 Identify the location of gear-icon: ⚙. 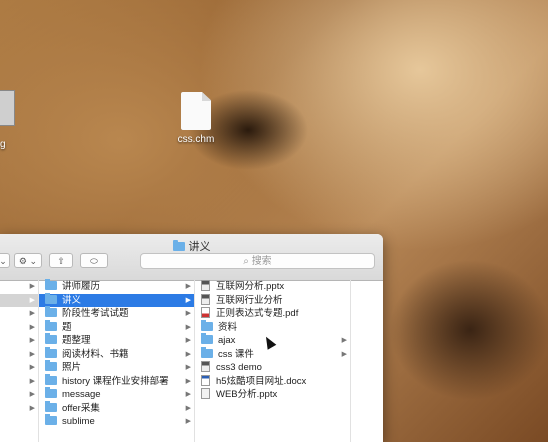
(22, 261).